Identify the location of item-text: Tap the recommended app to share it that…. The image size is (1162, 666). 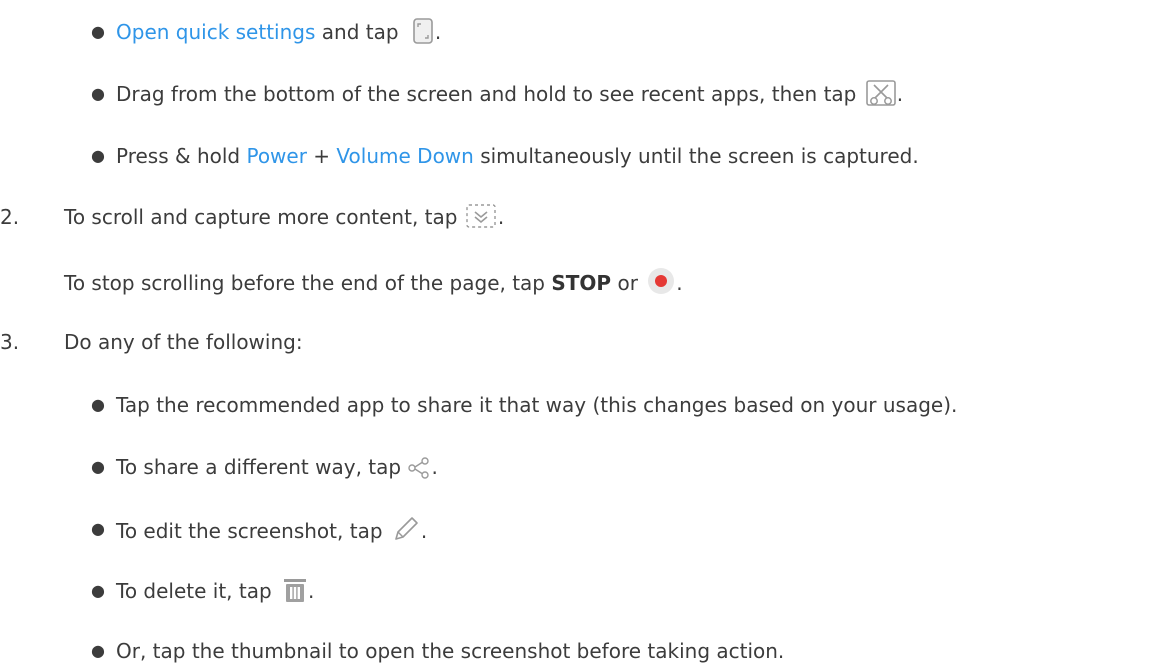
(537, 405).